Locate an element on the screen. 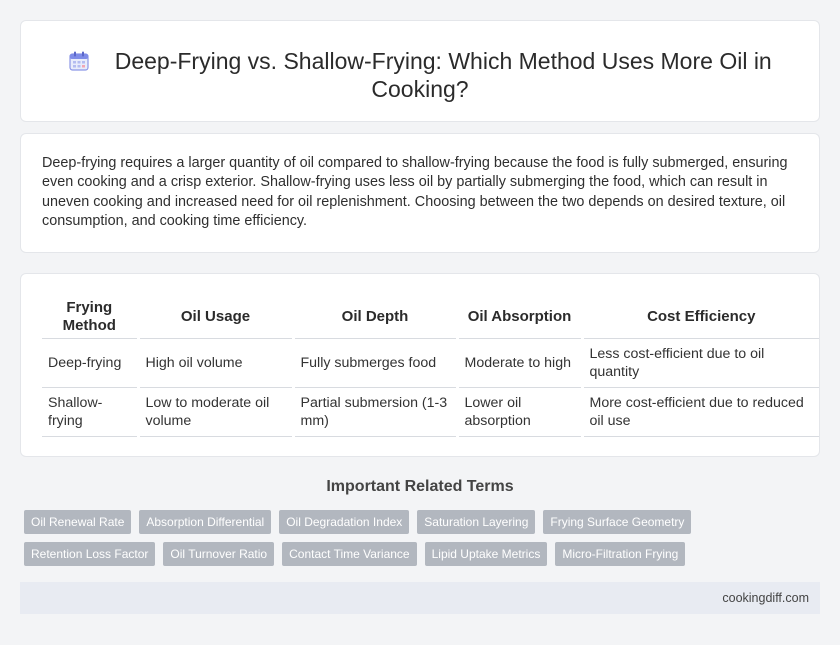  tag-oil-degradation-index: Oil Degradation Index is located at coordinates (344, 522).